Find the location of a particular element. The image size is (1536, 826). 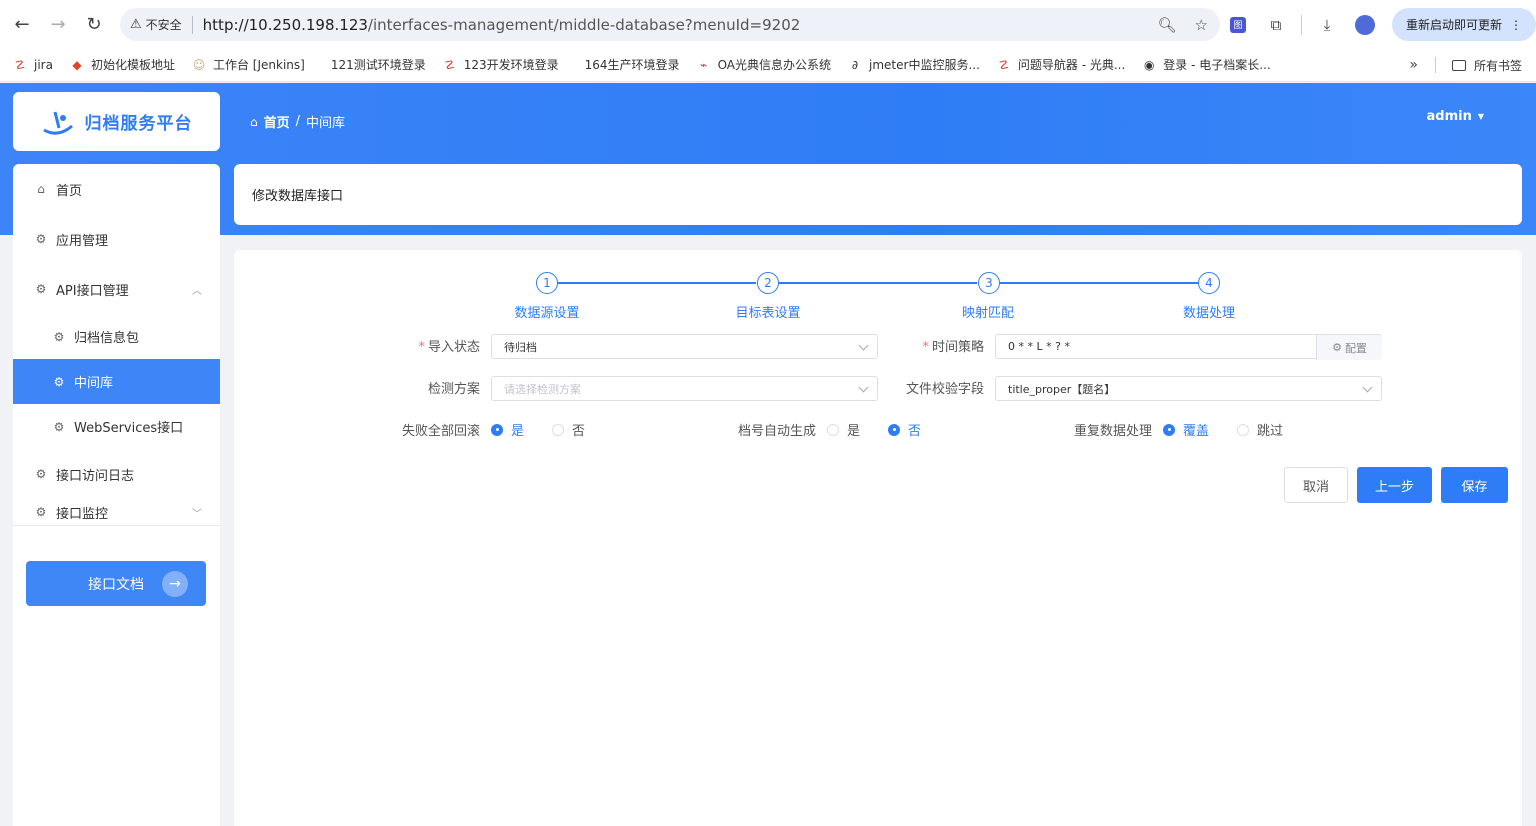

extensions-icon: ⧉ is located at coordinates (1276, 25).